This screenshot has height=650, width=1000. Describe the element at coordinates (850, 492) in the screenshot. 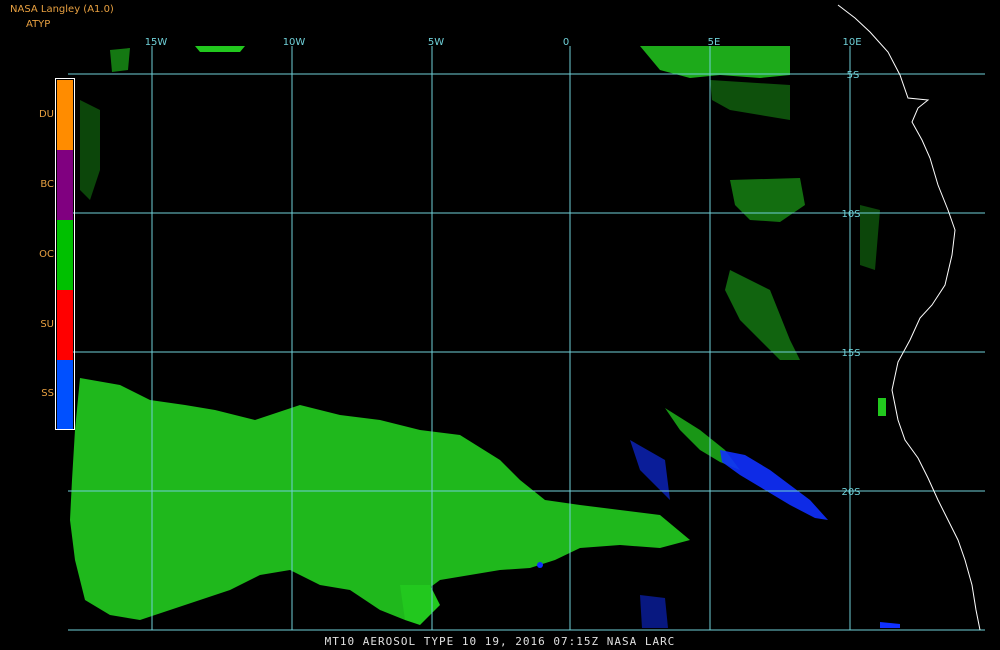

I see `lat-label: 20S` at that location.